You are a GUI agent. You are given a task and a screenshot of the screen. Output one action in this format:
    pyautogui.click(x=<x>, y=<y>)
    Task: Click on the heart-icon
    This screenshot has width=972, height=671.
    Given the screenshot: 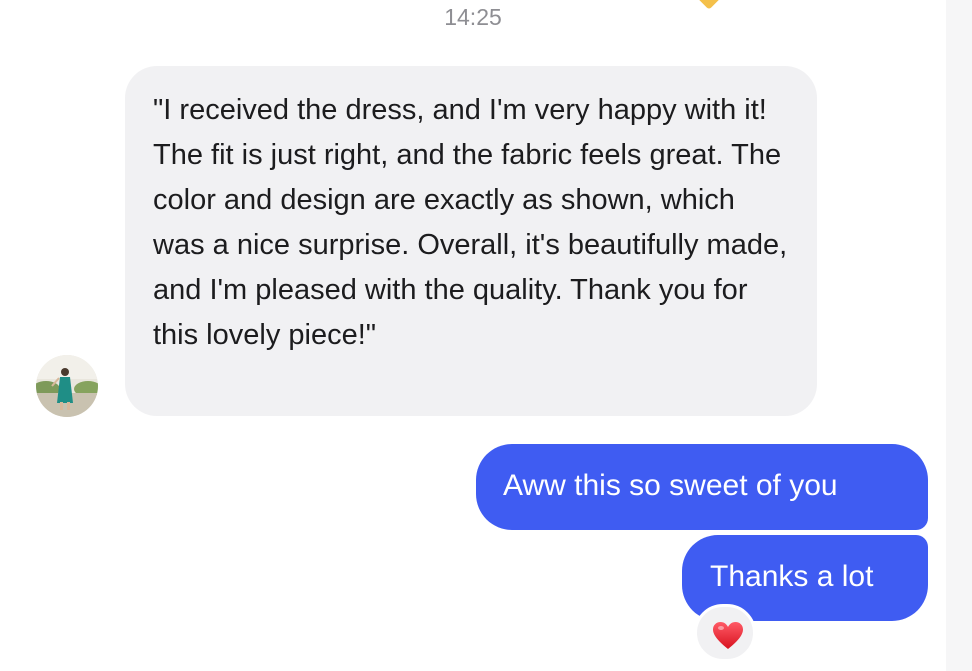 What is the action you would take?
    pyautogui.click(x=728, y=635)
    